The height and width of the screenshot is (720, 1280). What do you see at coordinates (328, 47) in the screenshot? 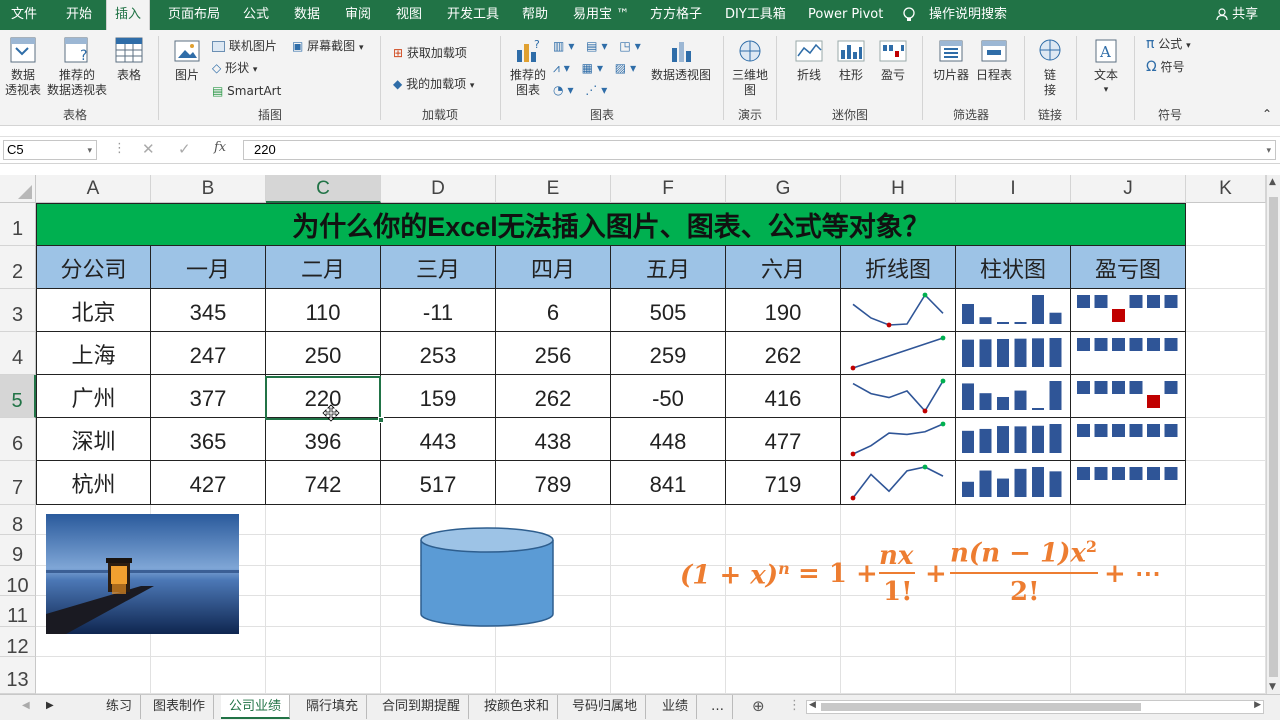
I see `screenshot-button: ▣ 屏幕截图 ▾` at bounding box center [328, 47].